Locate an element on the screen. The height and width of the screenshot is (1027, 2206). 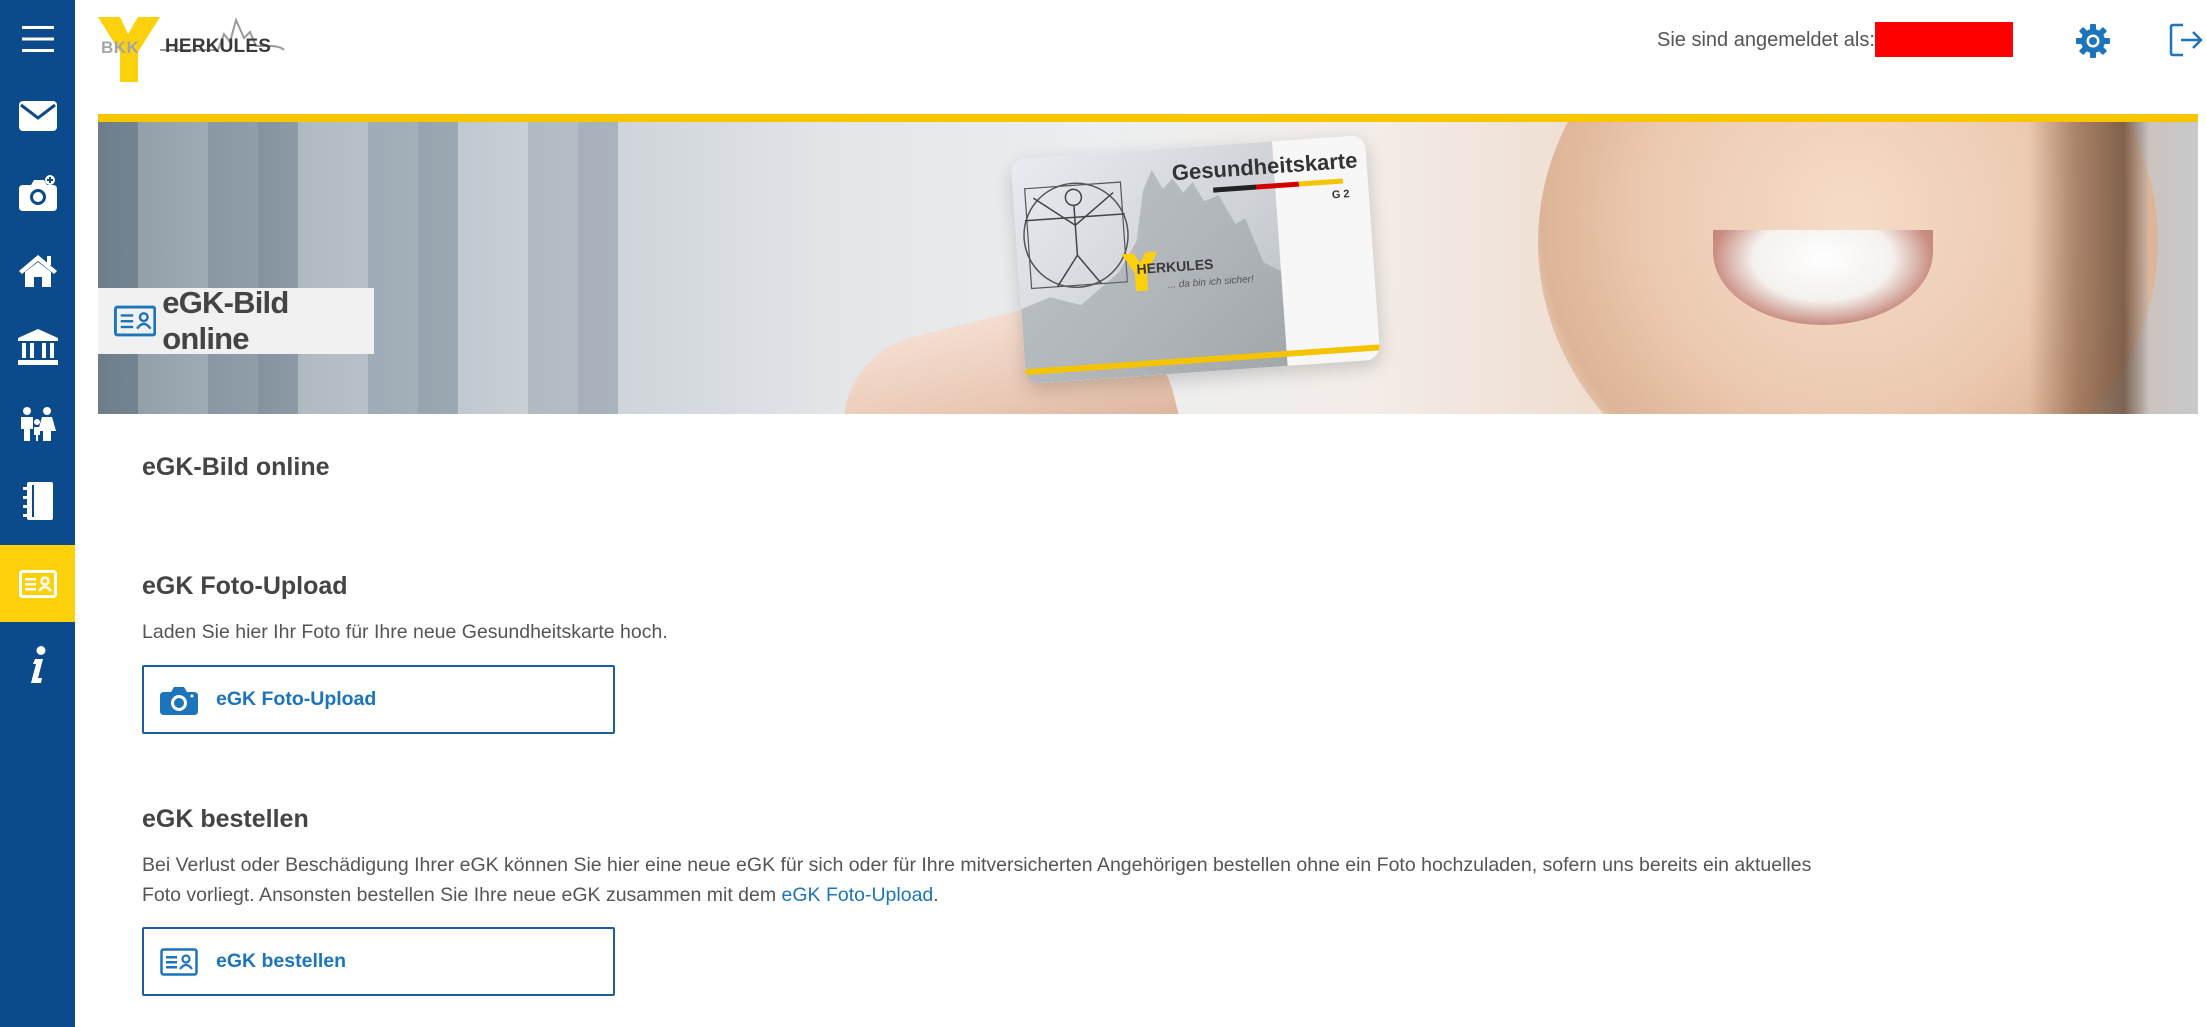
bkk-herkules-logo: BKK HERKULES is located at coordinates (193, 48).